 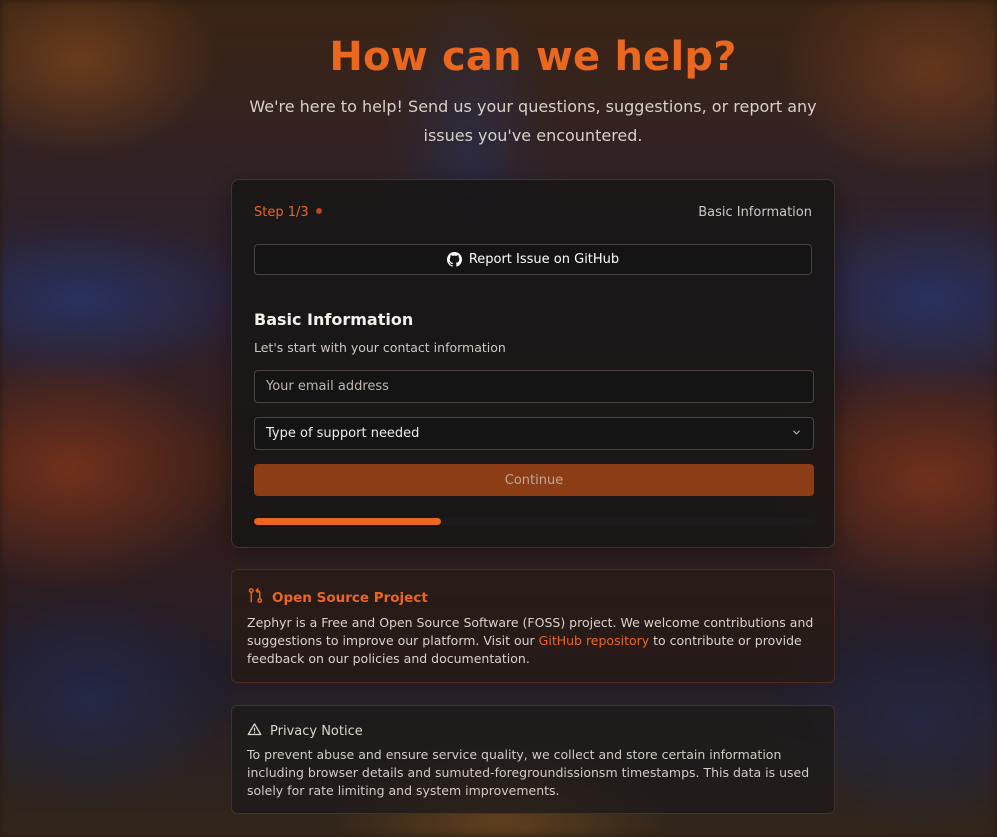 I want to click on privacy-header: Privacy Notice, so click(x=305, y=731).